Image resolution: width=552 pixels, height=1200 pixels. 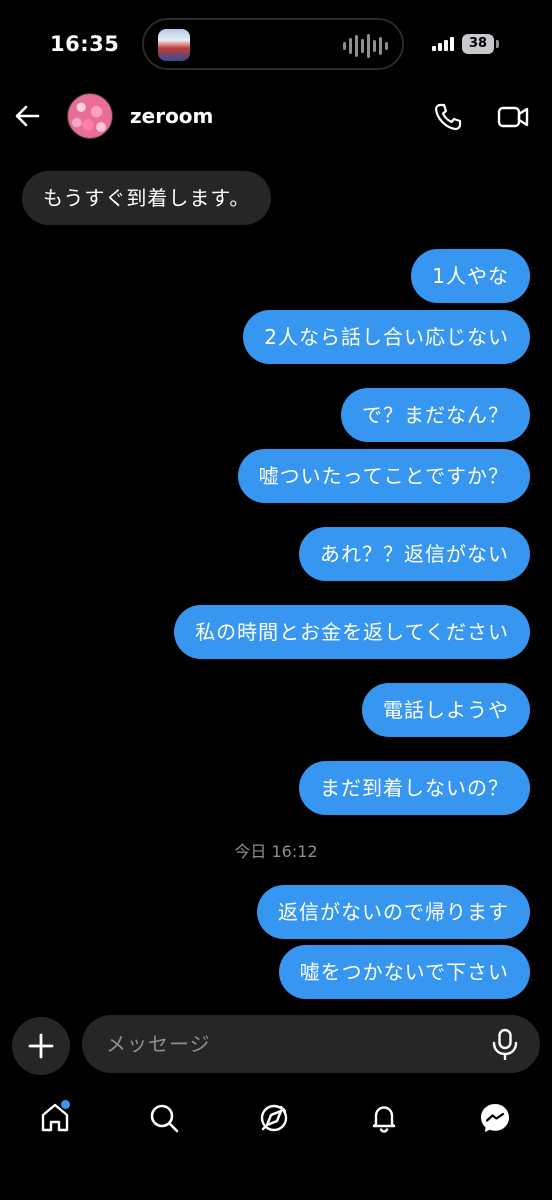 I want to click on incoming-message: もうすぐ到着します。, so click(x=147, y=198).